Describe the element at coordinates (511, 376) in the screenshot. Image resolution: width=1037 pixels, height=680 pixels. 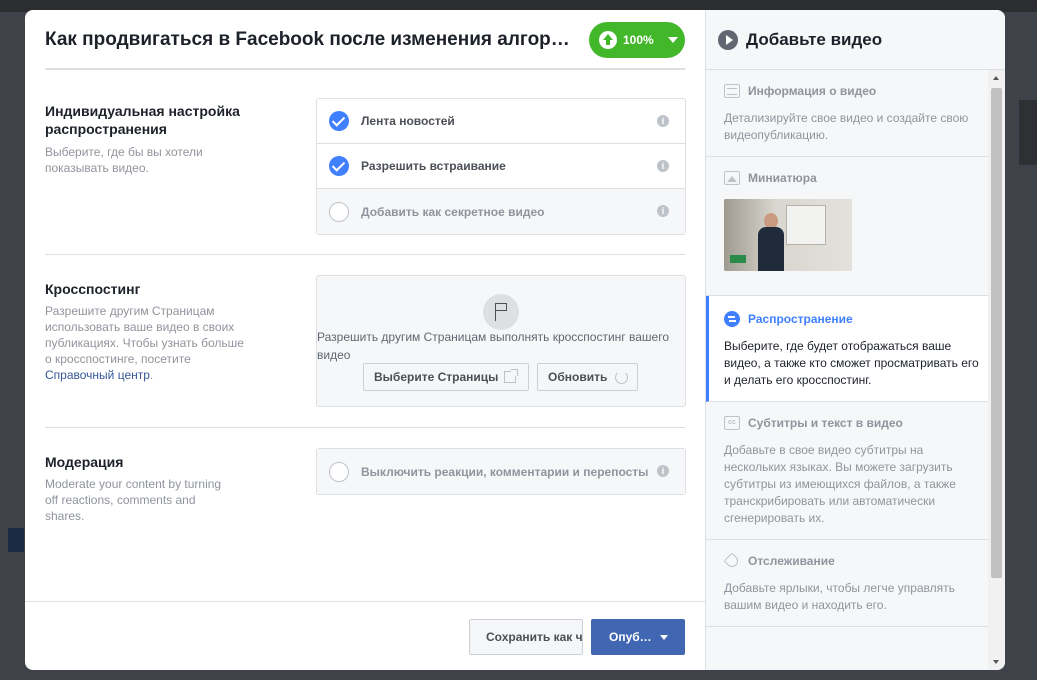
I see `external-link-icon` at that location.